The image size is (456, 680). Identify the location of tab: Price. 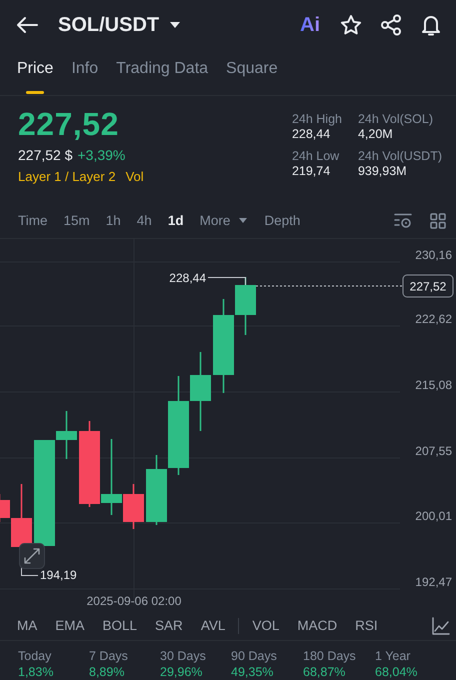
(35, 72).